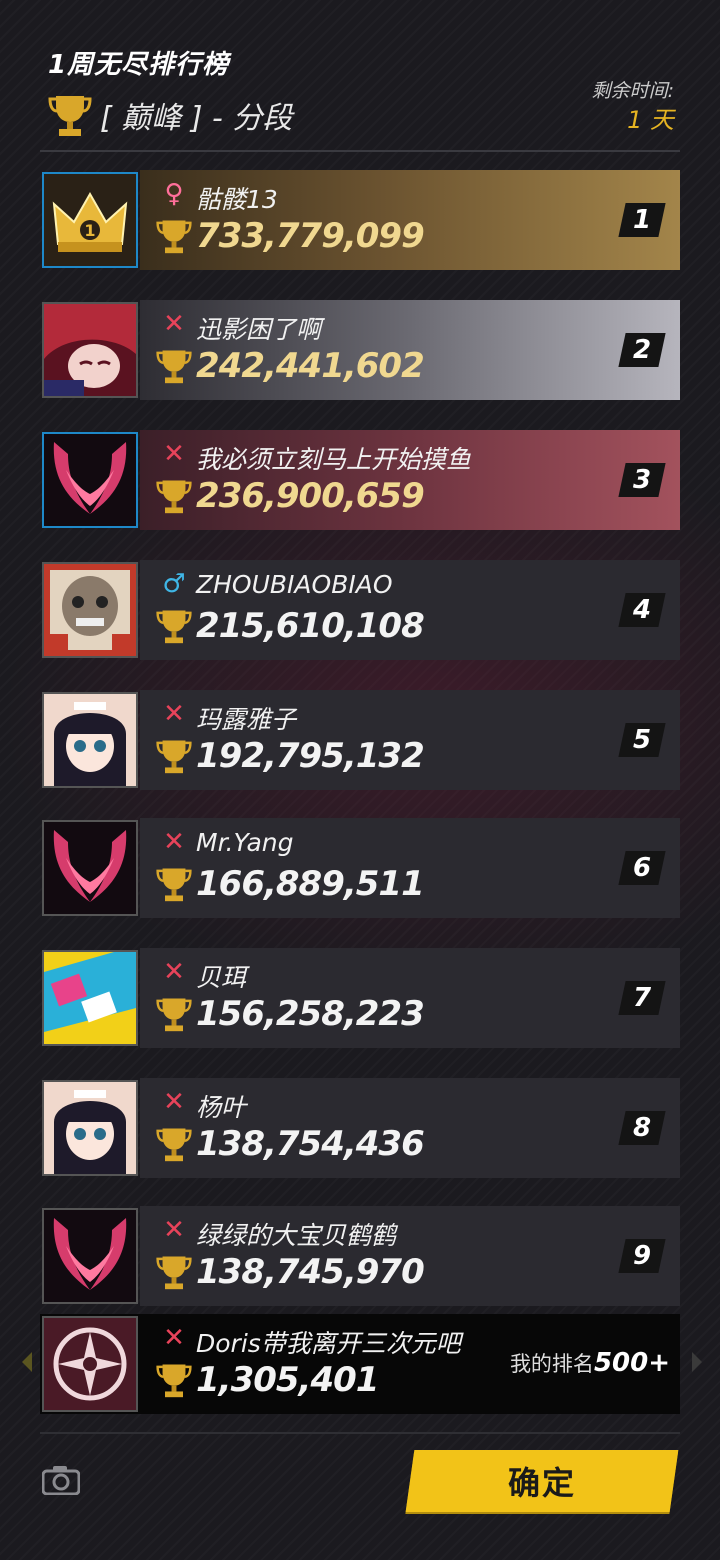 This screenshot has width=720, height=1560. I want to click on page-title: 1周无尽排行榜, so click(139, 65).